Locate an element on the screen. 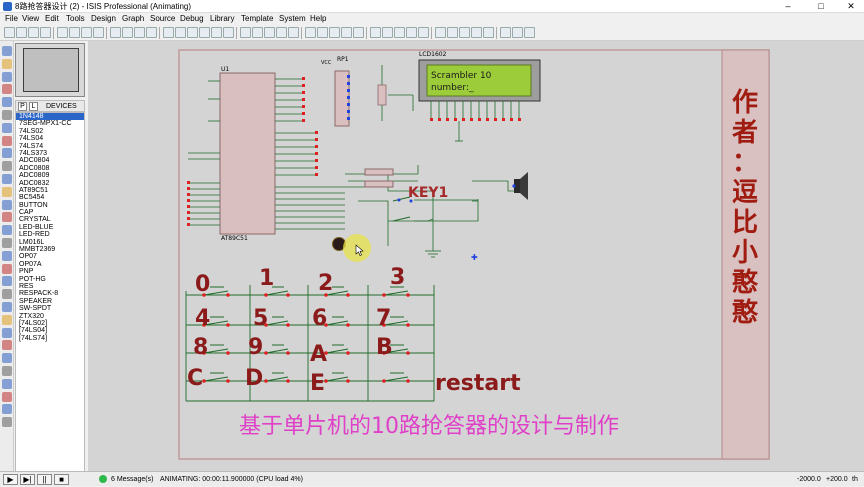 This screenshot has height=487, width=864. library-manager-button: L is located at coordinates (33, 106).